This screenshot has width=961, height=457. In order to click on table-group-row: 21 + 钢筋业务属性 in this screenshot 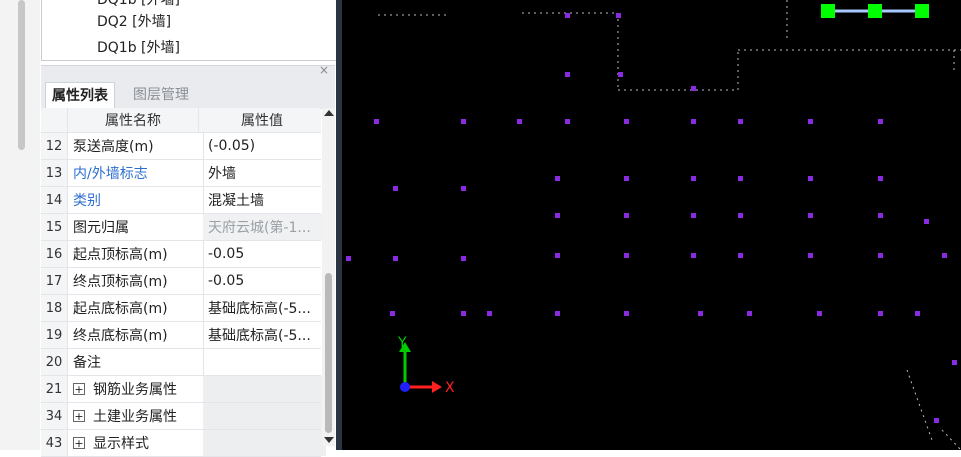, I will do `click(183, 389)`.